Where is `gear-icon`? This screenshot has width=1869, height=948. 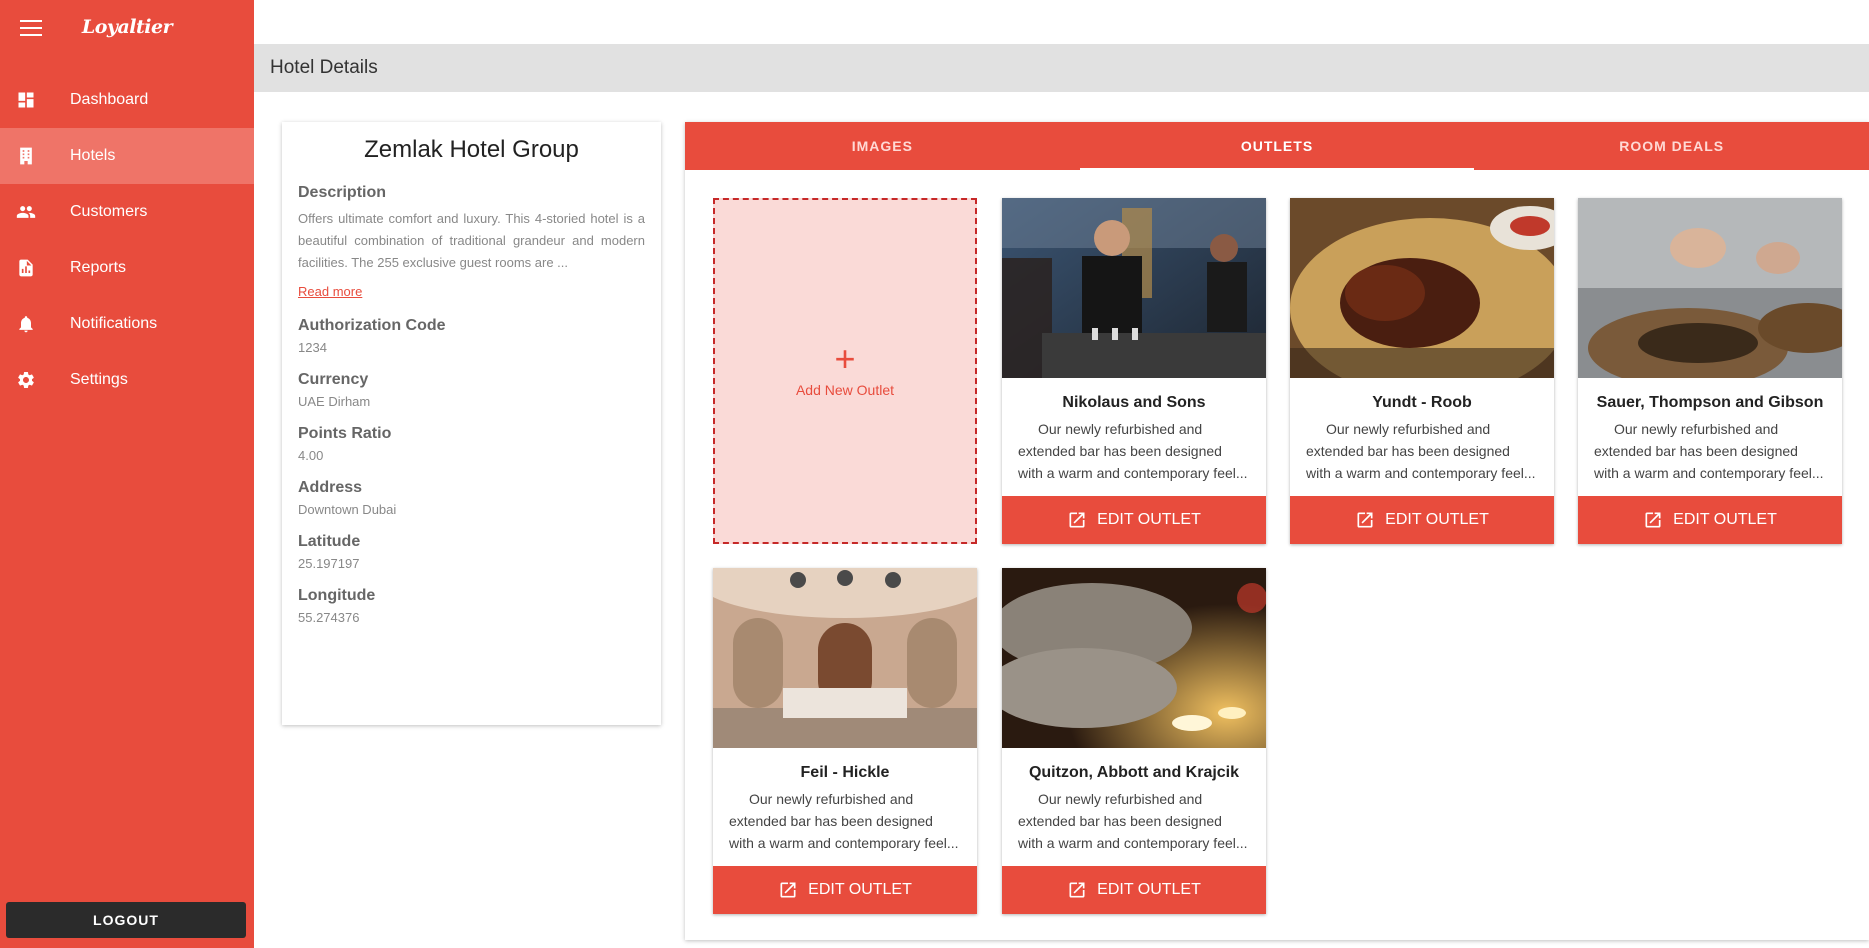
gear-icon is located at coordinates (26, 380).